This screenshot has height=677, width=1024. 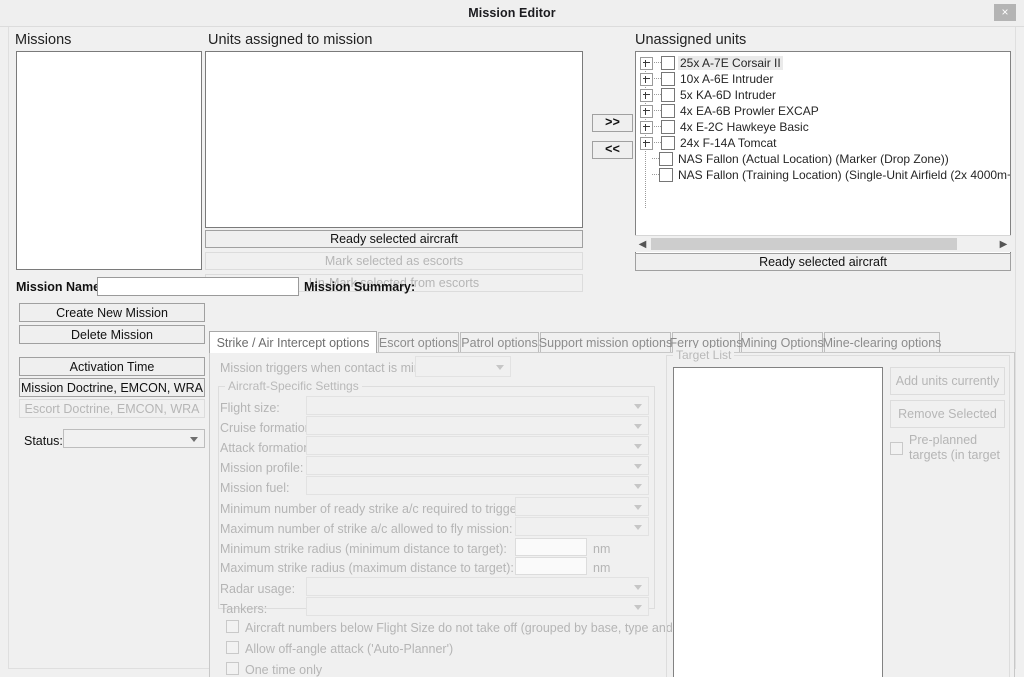 I want to click on preplanned-targets-label-line2: targets (in target, so click(x=955, y=455).